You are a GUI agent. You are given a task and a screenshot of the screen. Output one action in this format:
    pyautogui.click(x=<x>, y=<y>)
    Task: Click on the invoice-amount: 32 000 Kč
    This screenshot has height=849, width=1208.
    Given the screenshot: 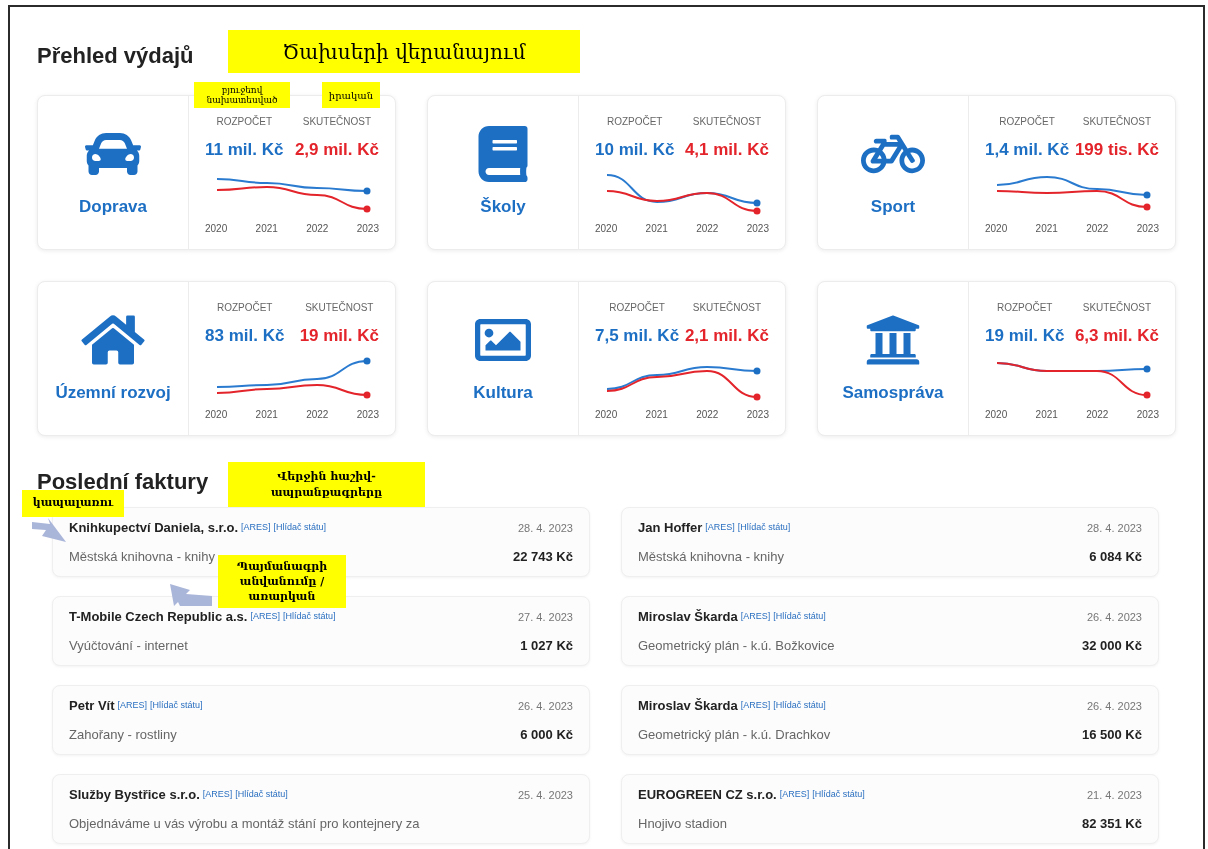 What is the action you would take?
    pyautogui.click(x=1112, y=645)
    